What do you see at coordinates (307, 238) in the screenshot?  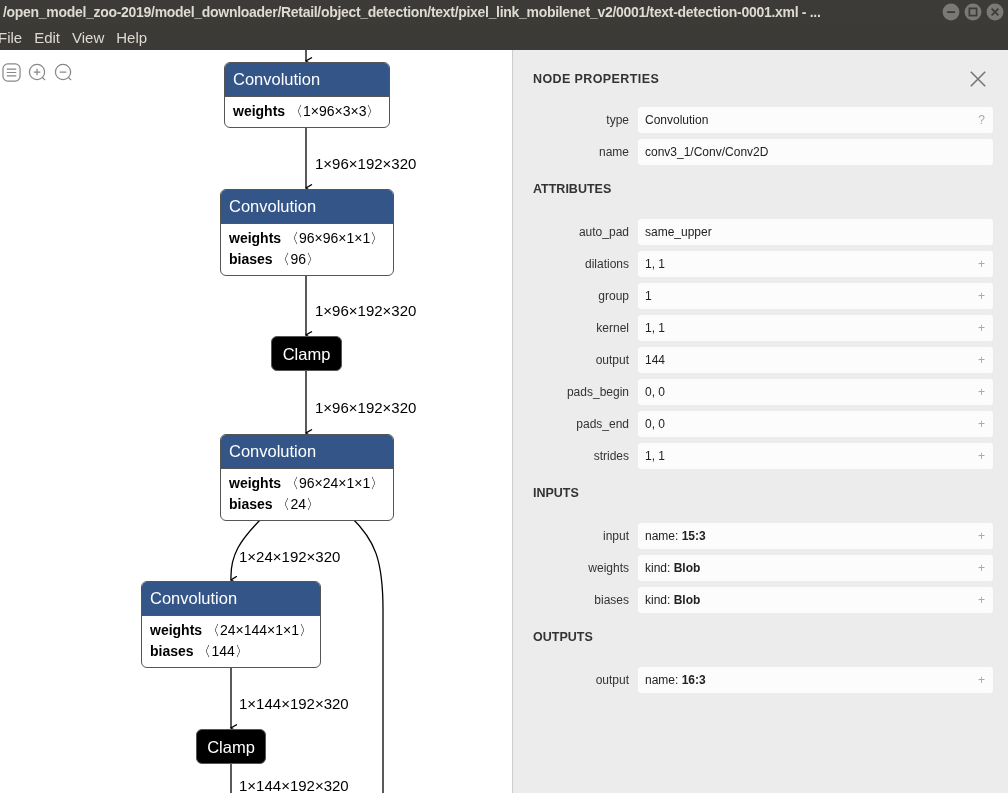 I see `node-attribute: weights 〈96×96×1×1〉` at bounding box center [307, 238].